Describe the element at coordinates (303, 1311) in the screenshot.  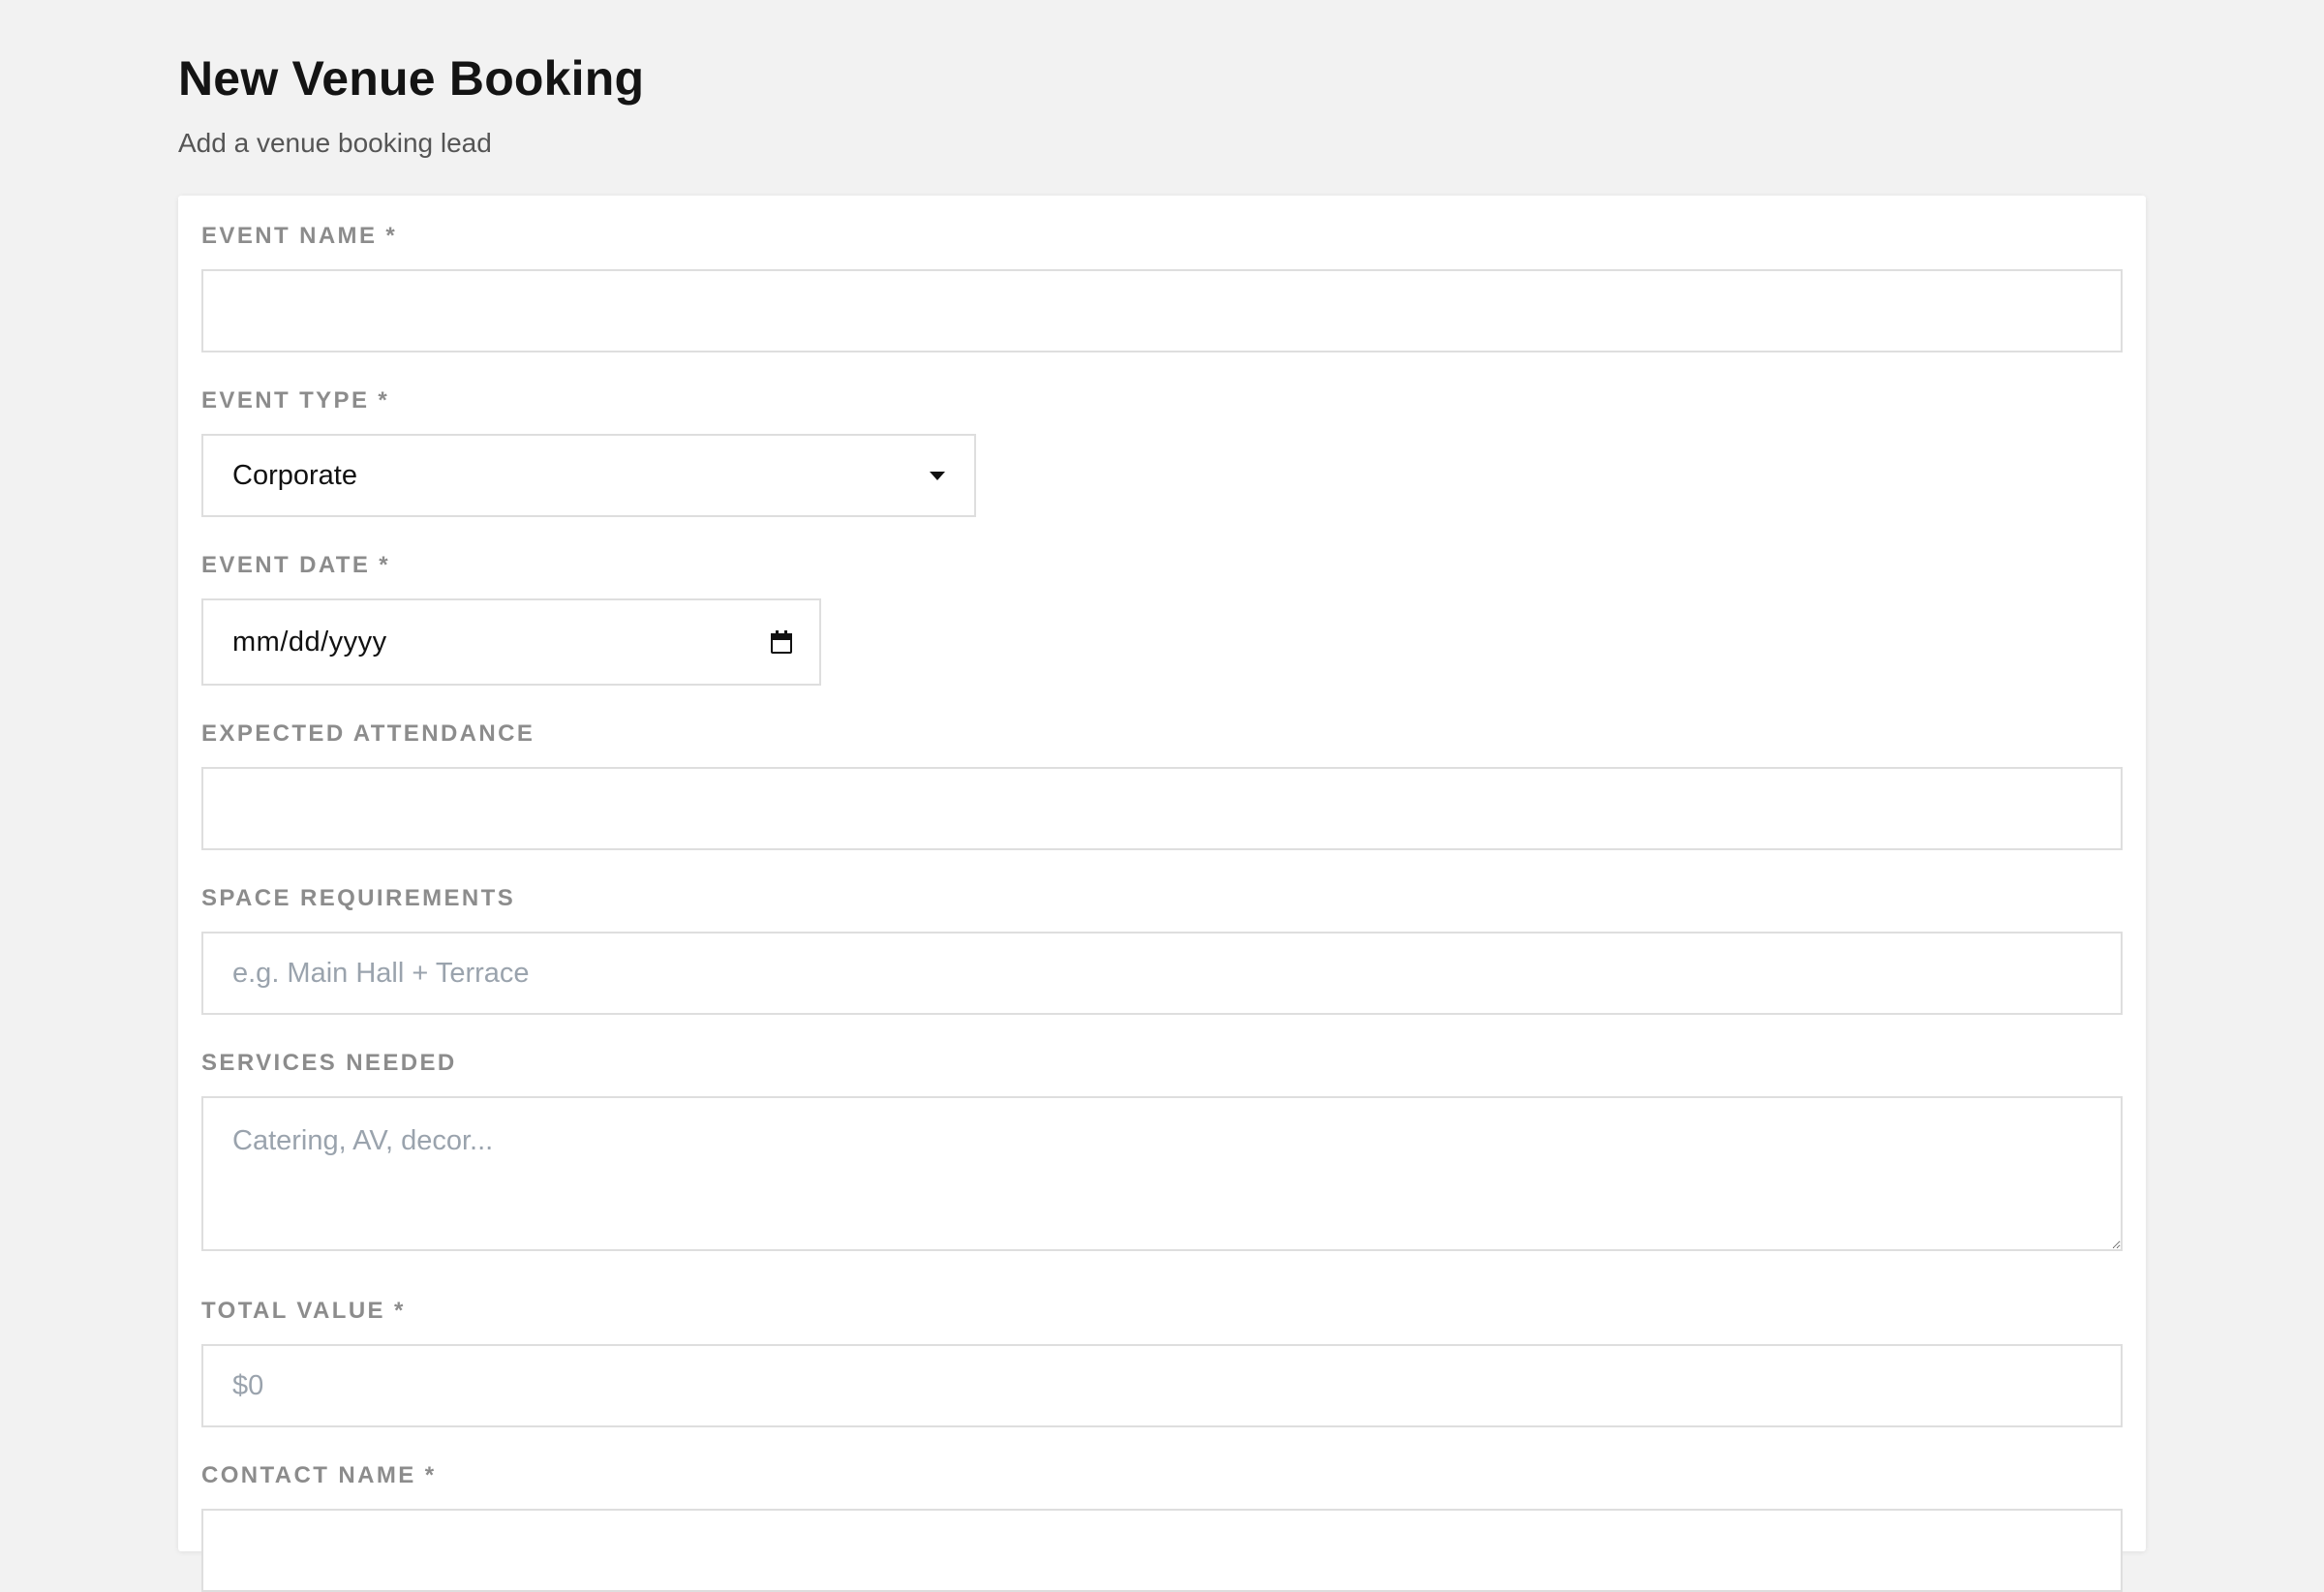
I see `total-value-label: TOTAL VALUE *` at that location.